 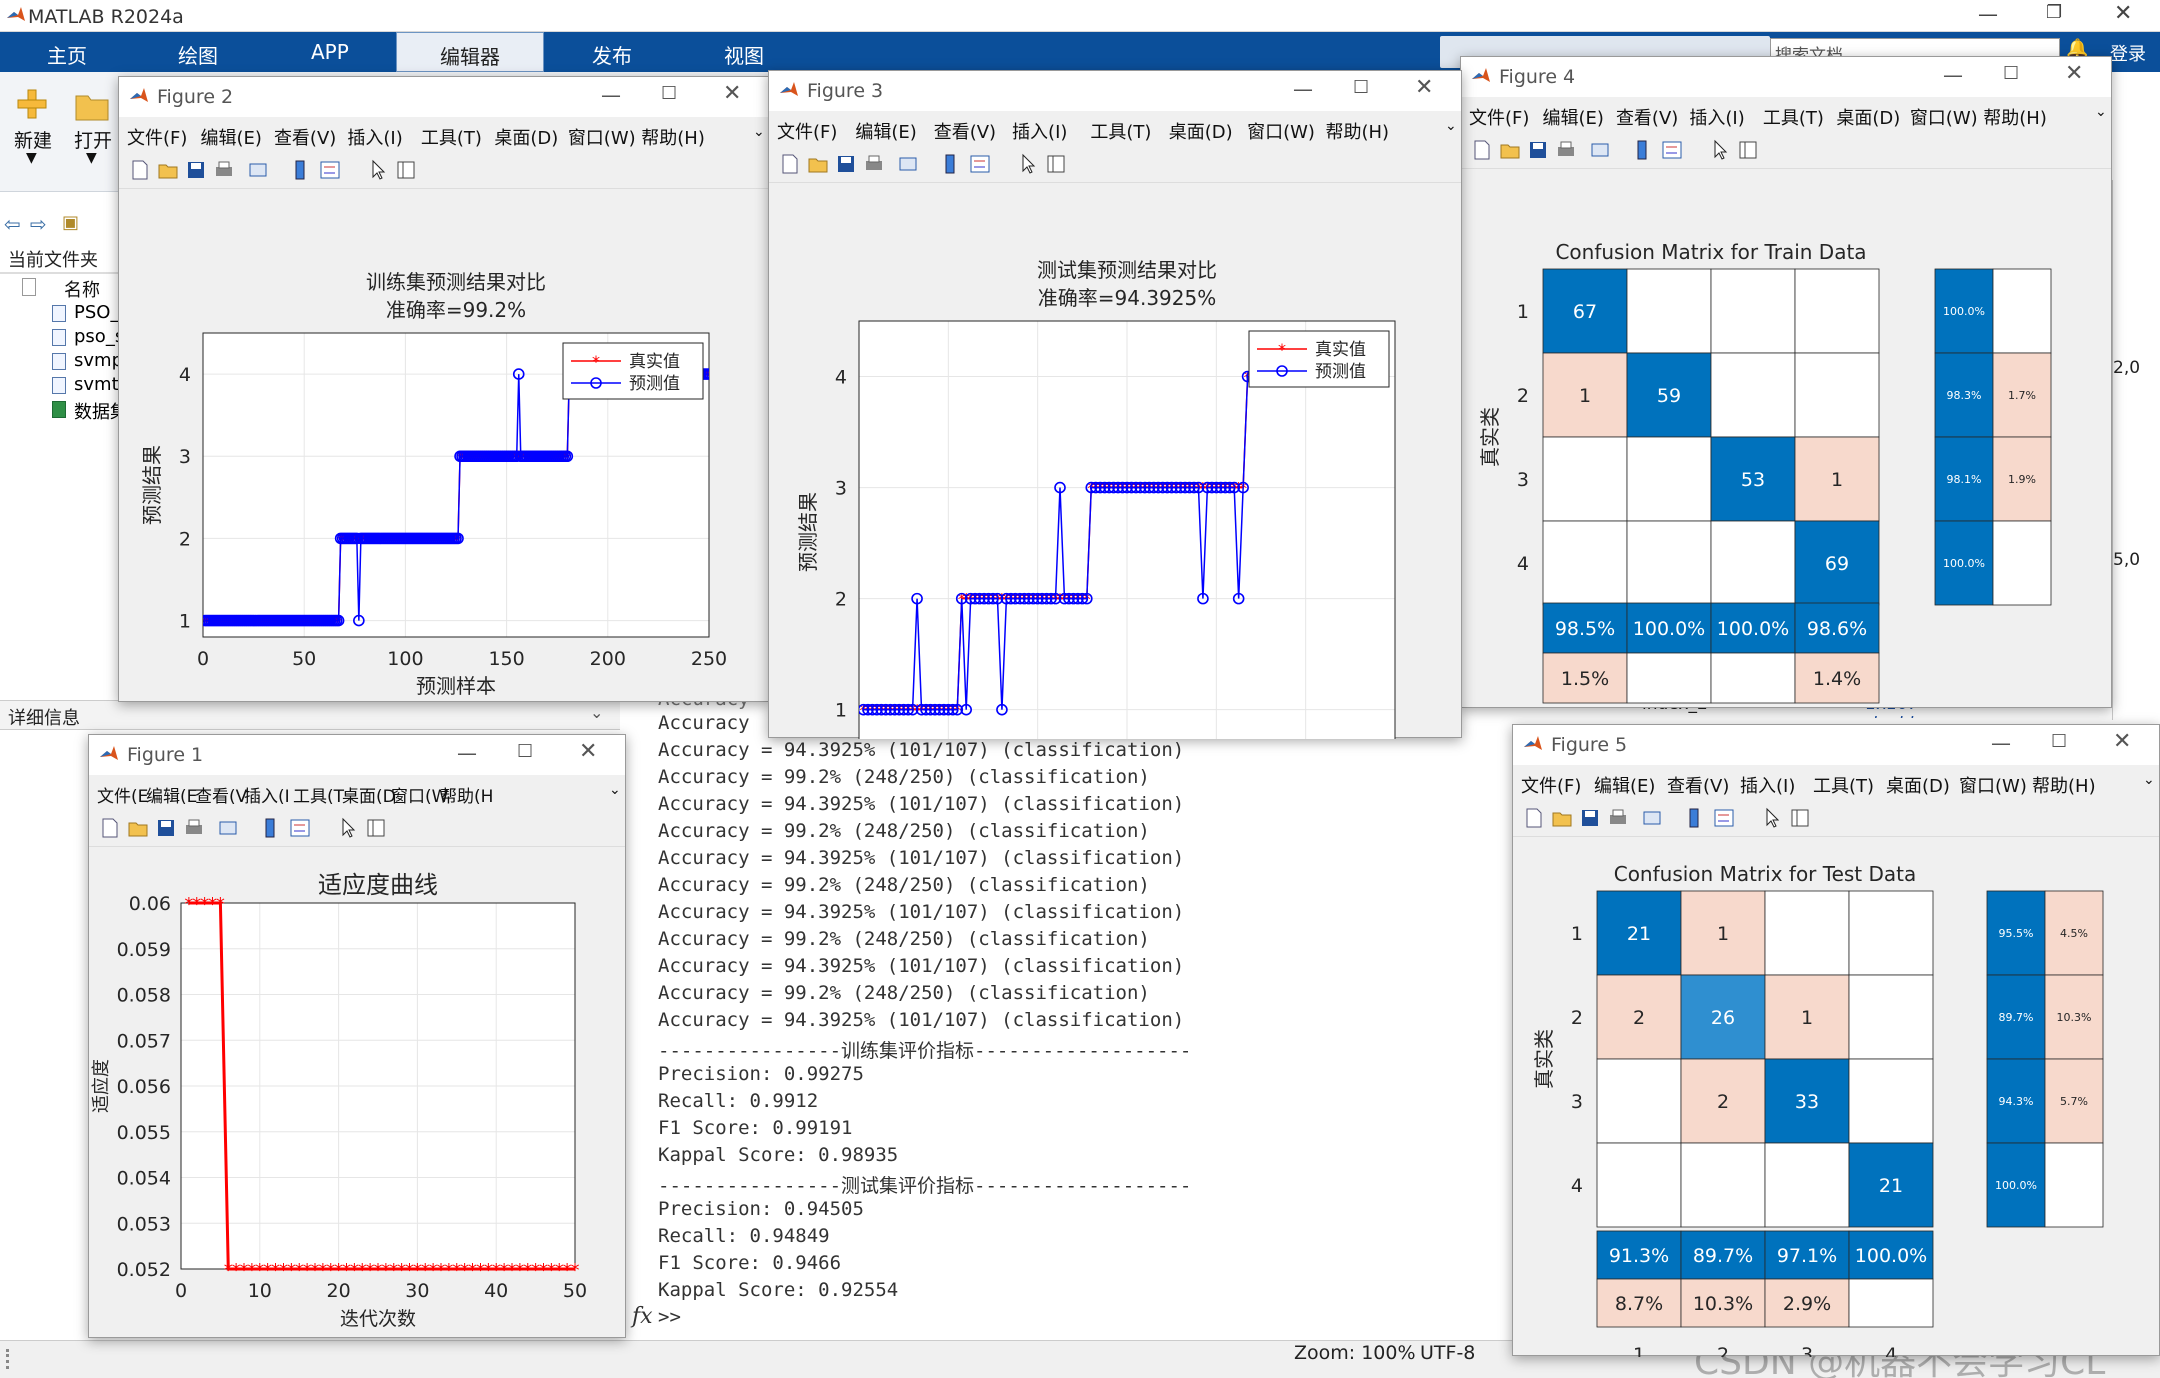 I want to click on list-item: svmtra, so click(x=86, y=384).